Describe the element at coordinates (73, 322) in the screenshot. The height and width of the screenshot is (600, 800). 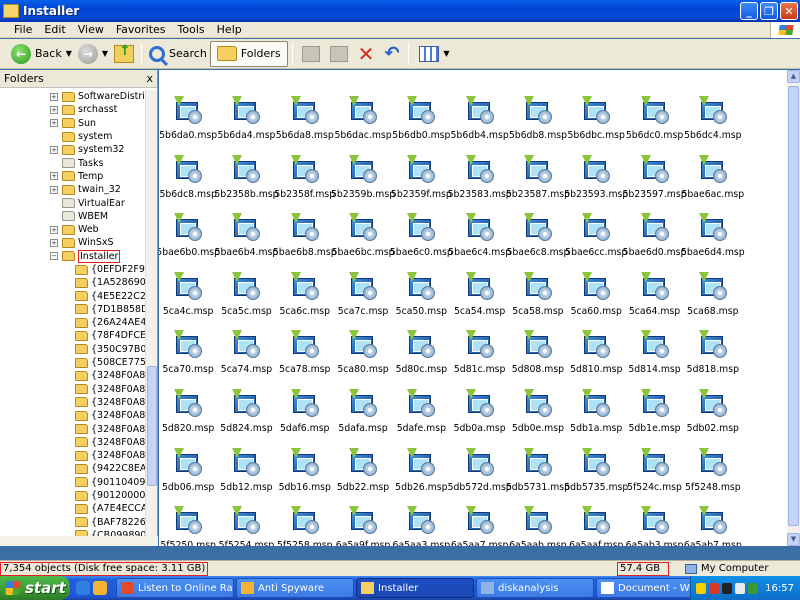
I see `tree-child-item: {26A24AE4-0` at that location.